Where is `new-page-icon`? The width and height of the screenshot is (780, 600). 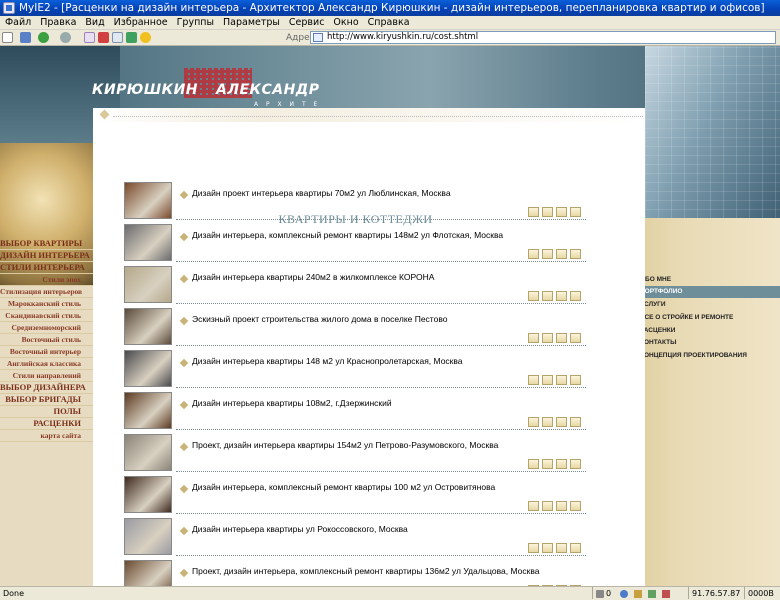
new-page-icon is located at coordinates (7, 37).